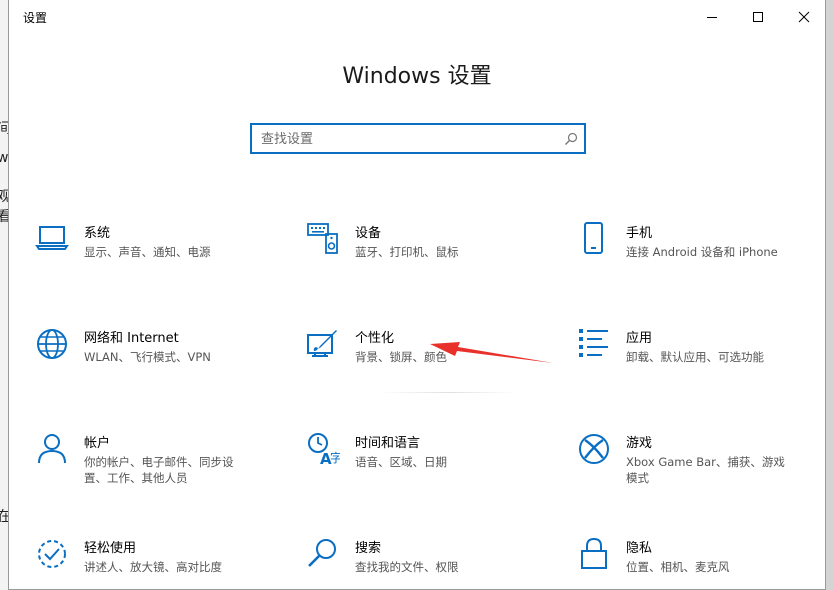 The image size is (833, 590). What do you see at coordinates (705, 470) in the screenshot?
I see `tile-description: Xbox Game Bar、捕获、游戏模式` at bounding box center [705, 470].